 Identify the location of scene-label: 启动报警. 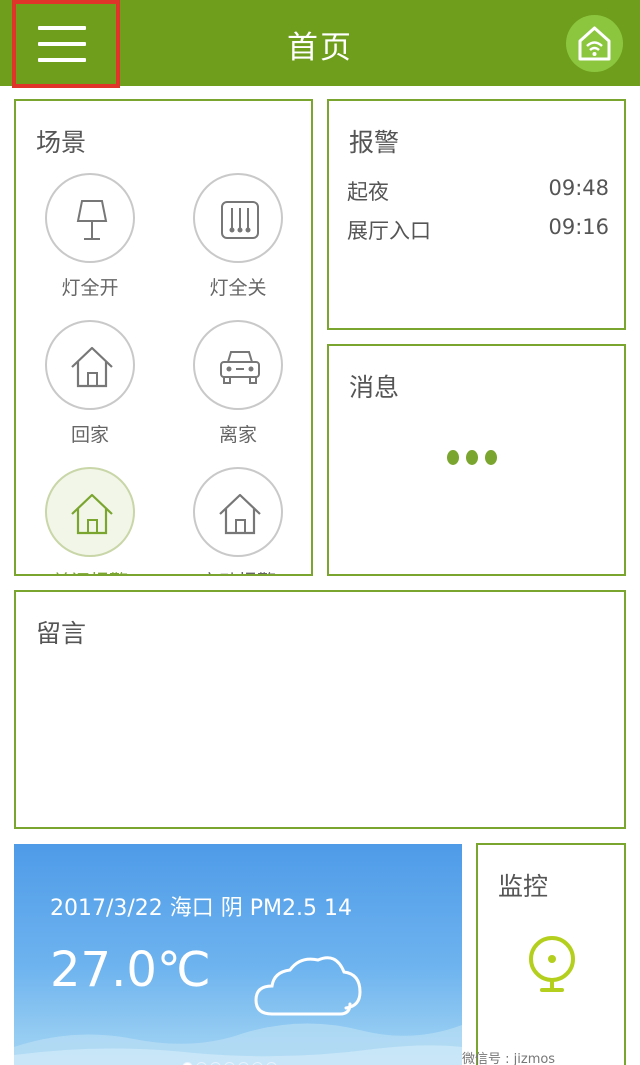
(238, 570).